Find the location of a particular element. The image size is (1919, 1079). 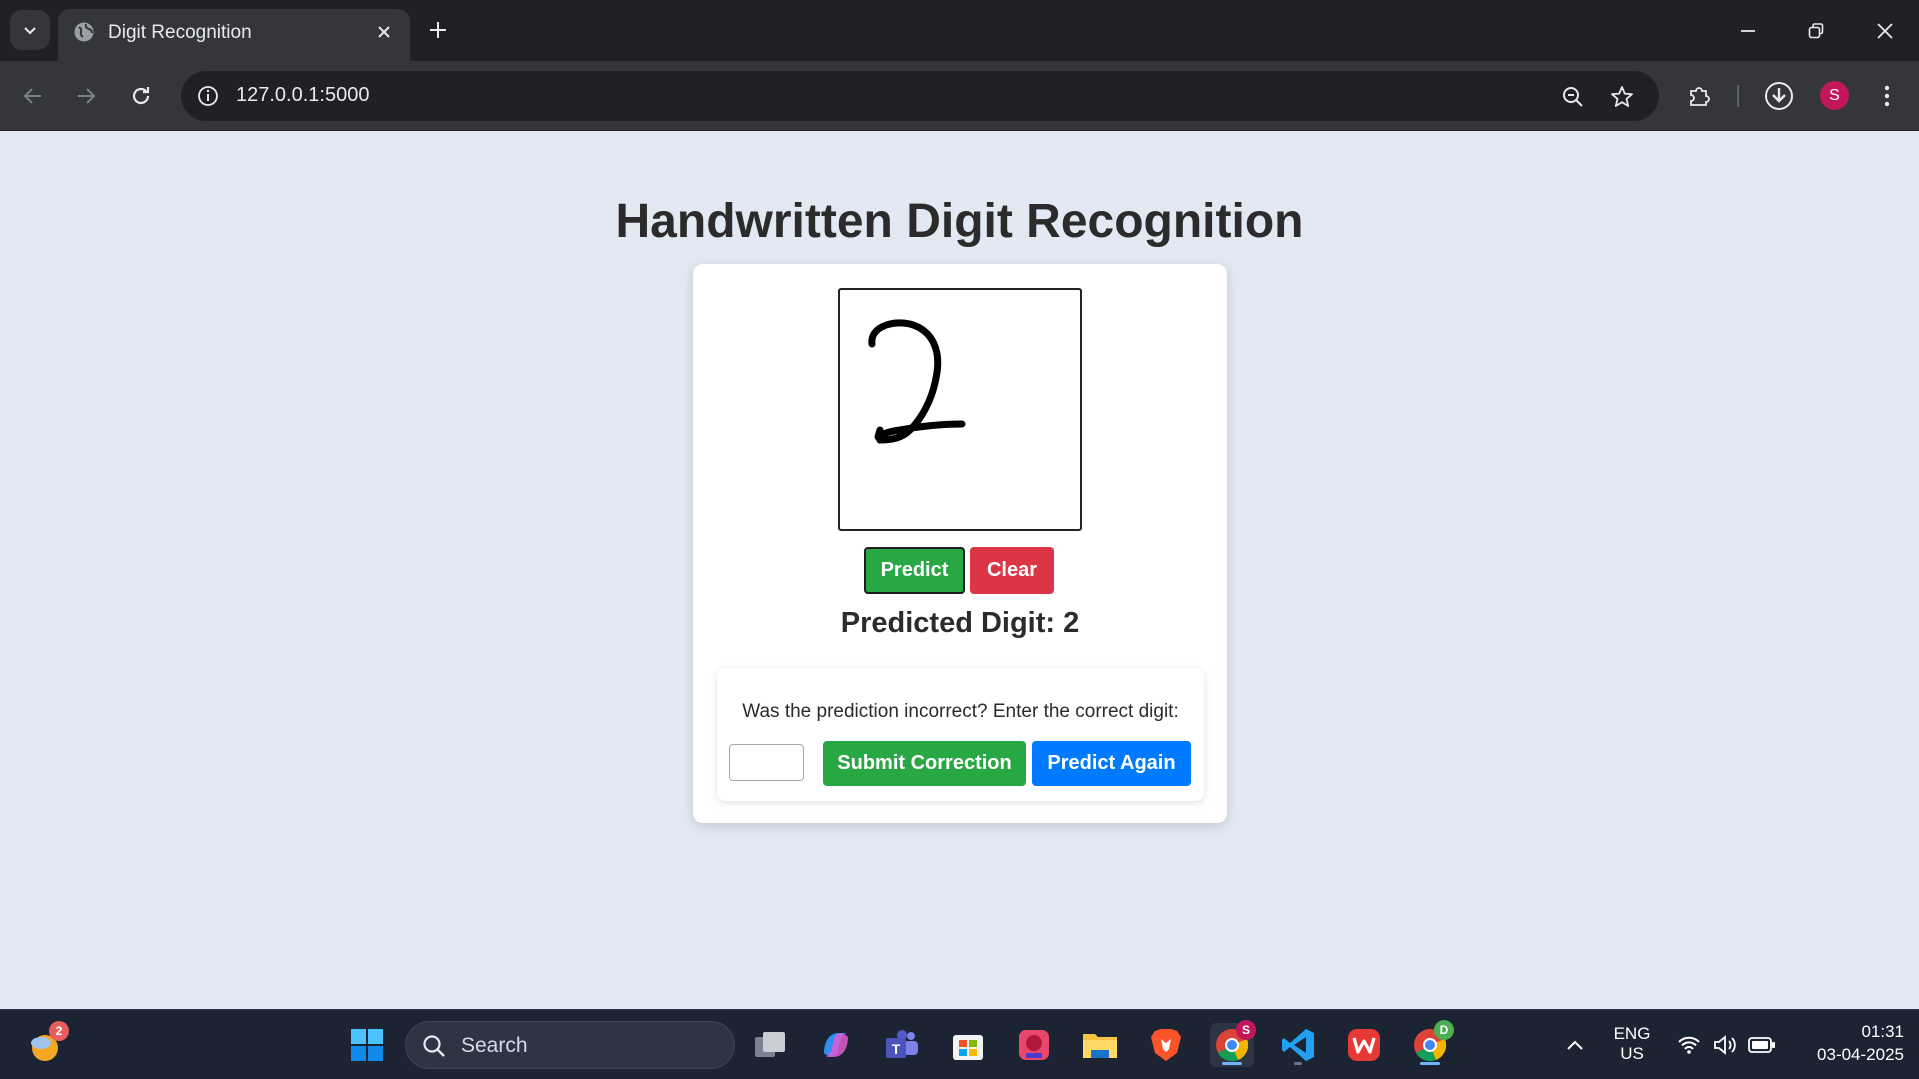

copilot-icon is located at coordinates (836, 1045).